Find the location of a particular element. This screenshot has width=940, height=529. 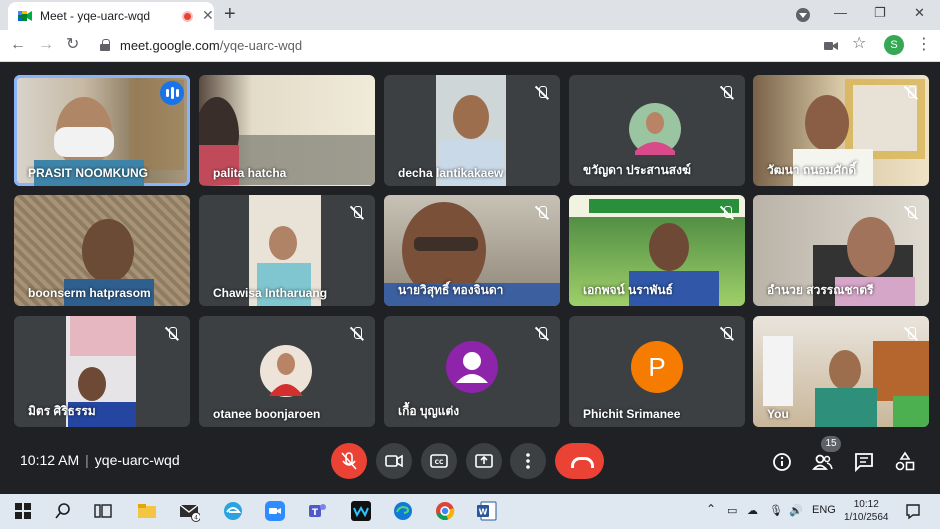

microphone-toggle-button is located at coordinates (349, 461).